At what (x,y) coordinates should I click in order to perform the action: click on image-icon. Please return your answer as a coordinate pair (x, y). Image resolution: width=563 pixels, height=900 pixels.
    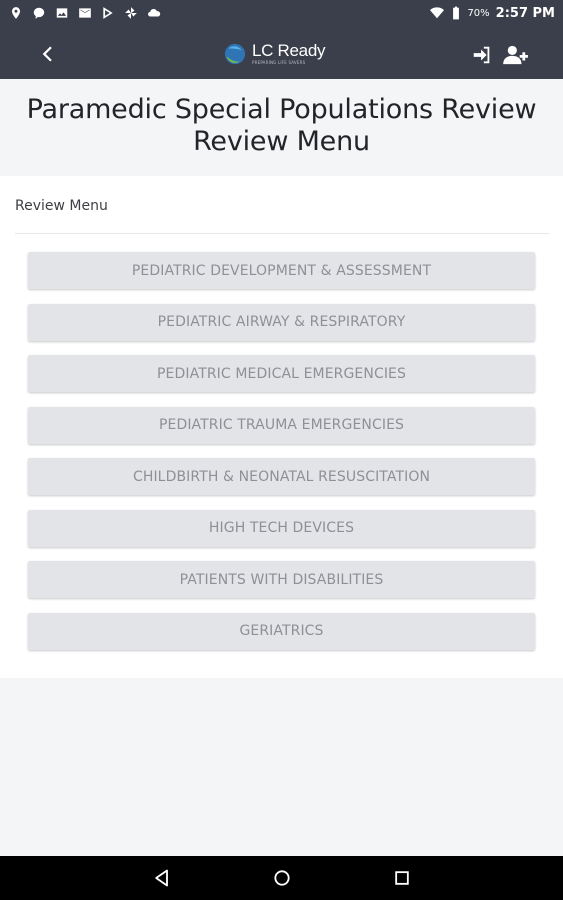
    Looking at the image, I should click on (62, 13).